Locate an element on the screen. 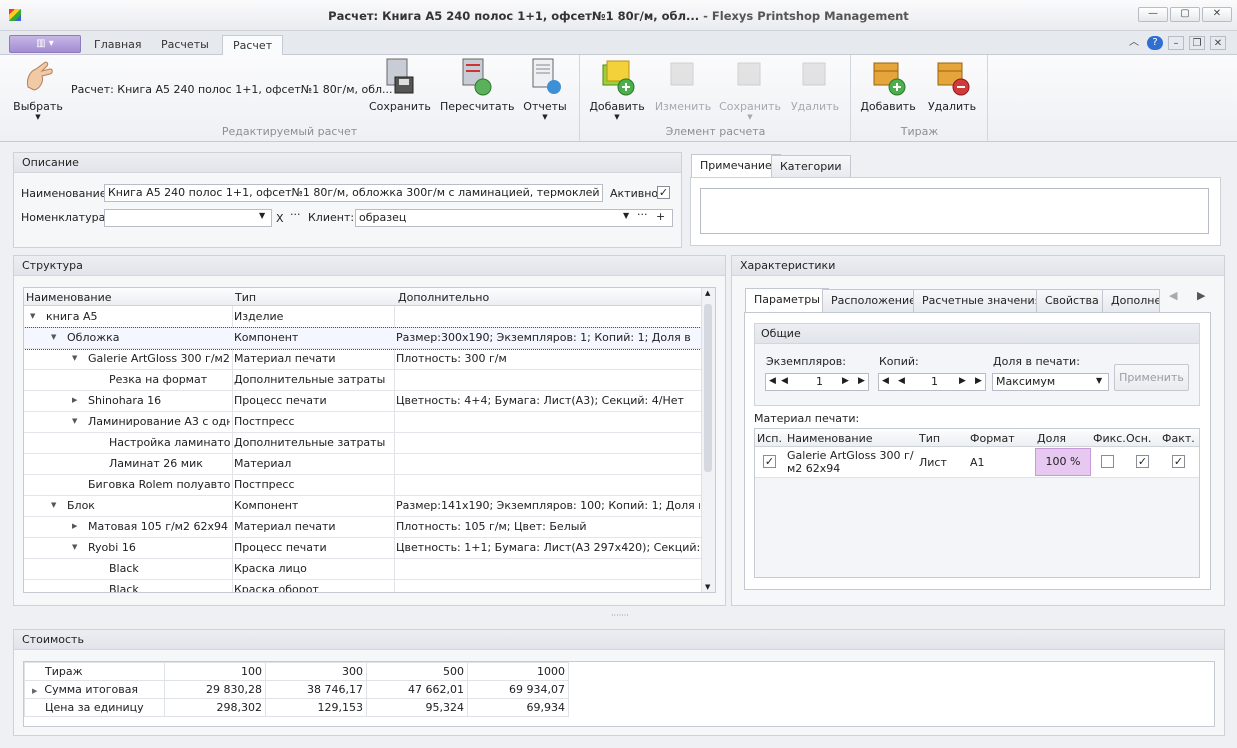 Image resolution: width=1237 pixels, height=748 pixels. save-calc-button: Сохранить is located at coordinates (400, 85).